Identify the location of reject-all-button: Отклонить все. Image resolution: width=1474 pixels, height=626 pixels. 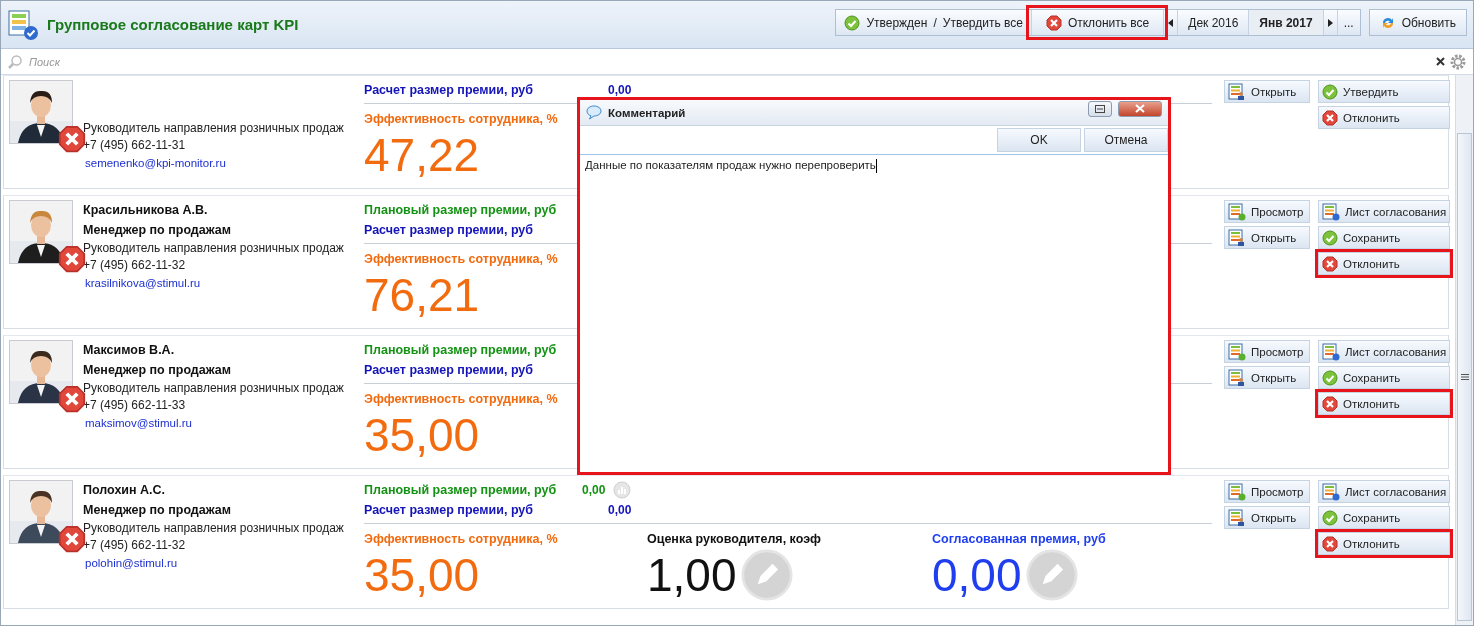
(1097, 22).